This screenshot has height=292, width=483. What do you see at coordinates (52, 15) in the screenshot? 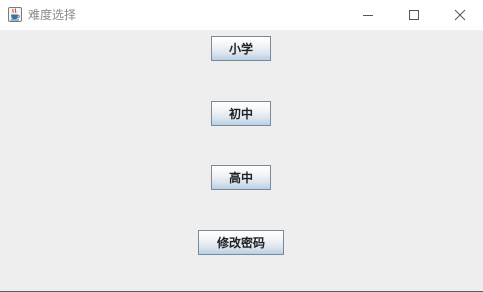
I see `window-title: 难度选择` at bounding box center [52, 15].